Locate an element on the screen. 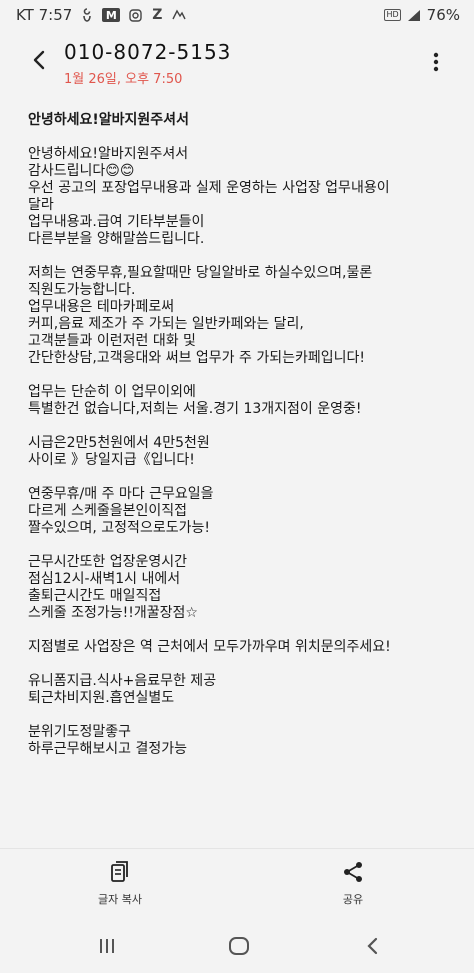 This screenshot has height=973, width=474. nav-back-icon is located at coordinates (373, 946).